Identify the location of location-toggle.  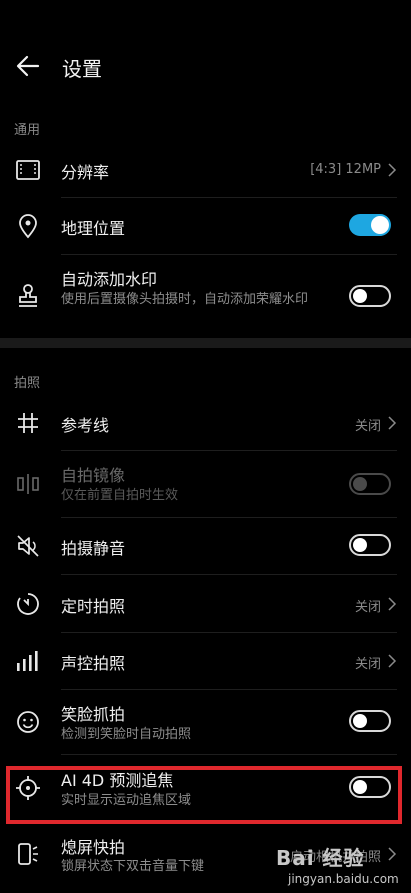
(370, 225).